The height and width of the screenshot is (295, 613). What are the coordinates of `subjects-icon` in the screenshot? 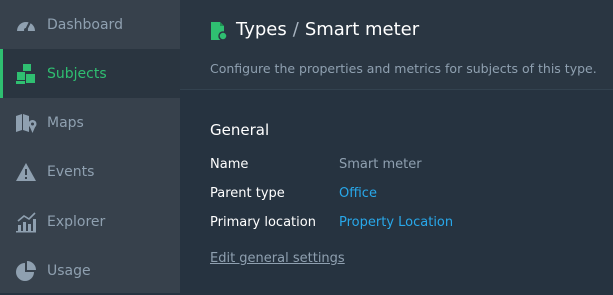 It's located at (26, 74).